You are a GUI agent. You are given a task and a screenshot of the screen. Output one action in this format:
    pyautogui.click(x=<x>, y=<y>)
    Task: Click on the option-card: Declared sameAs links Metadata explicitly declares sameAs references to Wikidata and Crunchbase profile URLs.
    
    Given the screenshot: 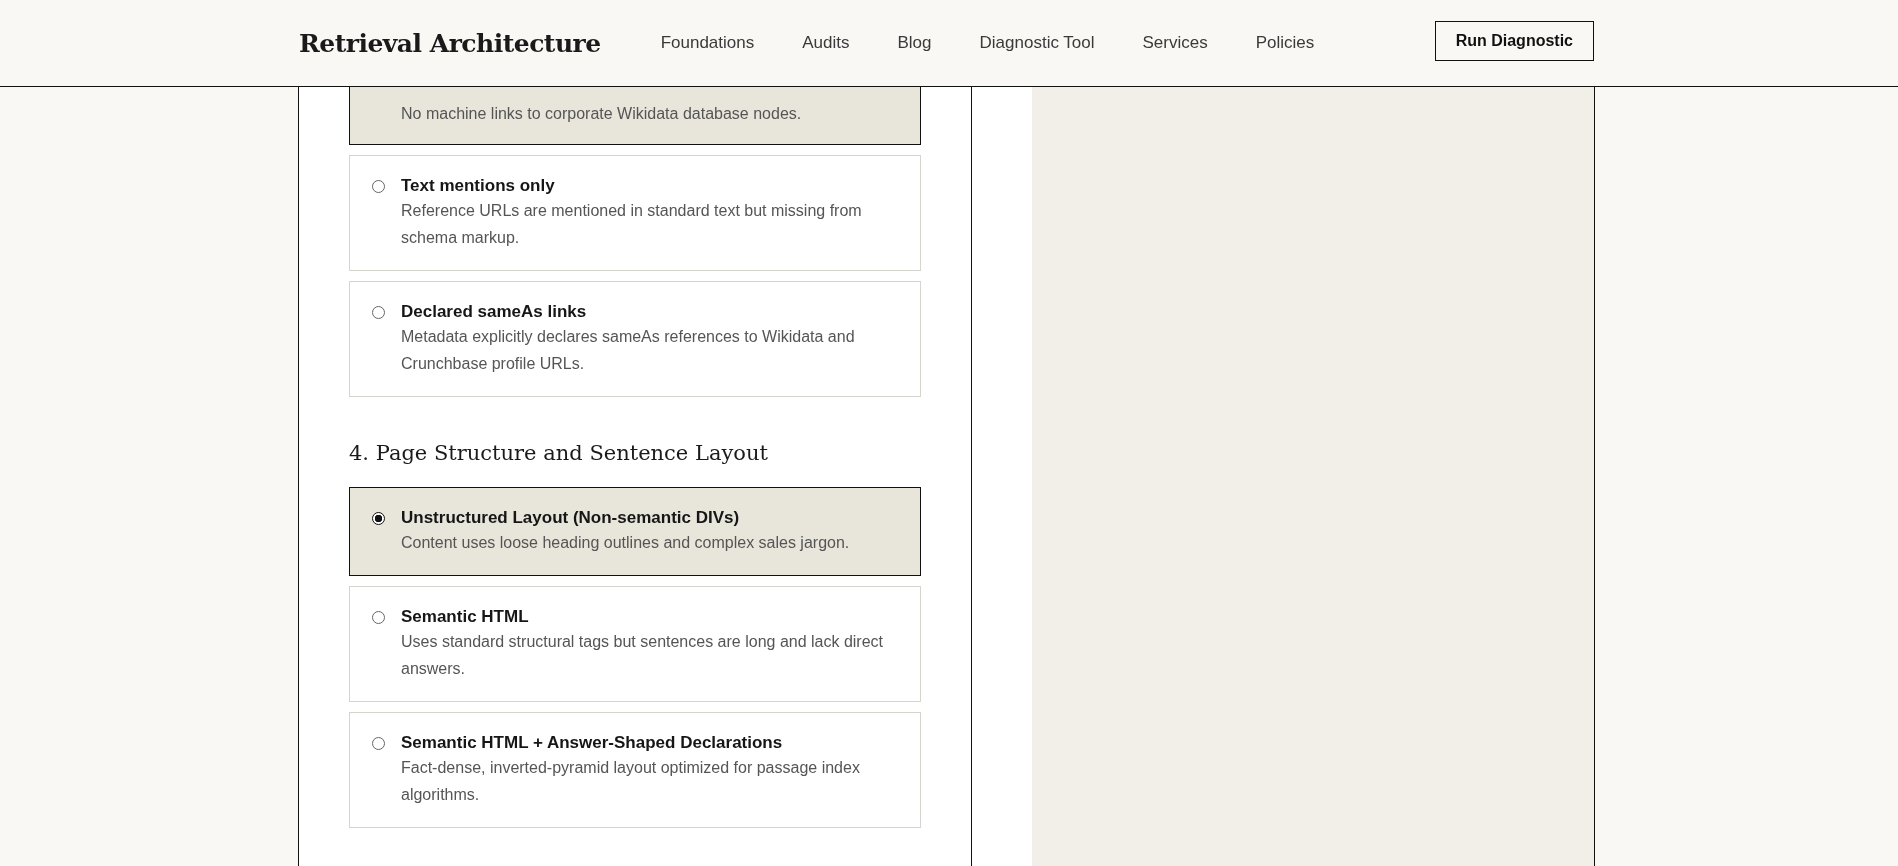 What is the action you would take?
    pyautogui.click(x=635, y=339)
    